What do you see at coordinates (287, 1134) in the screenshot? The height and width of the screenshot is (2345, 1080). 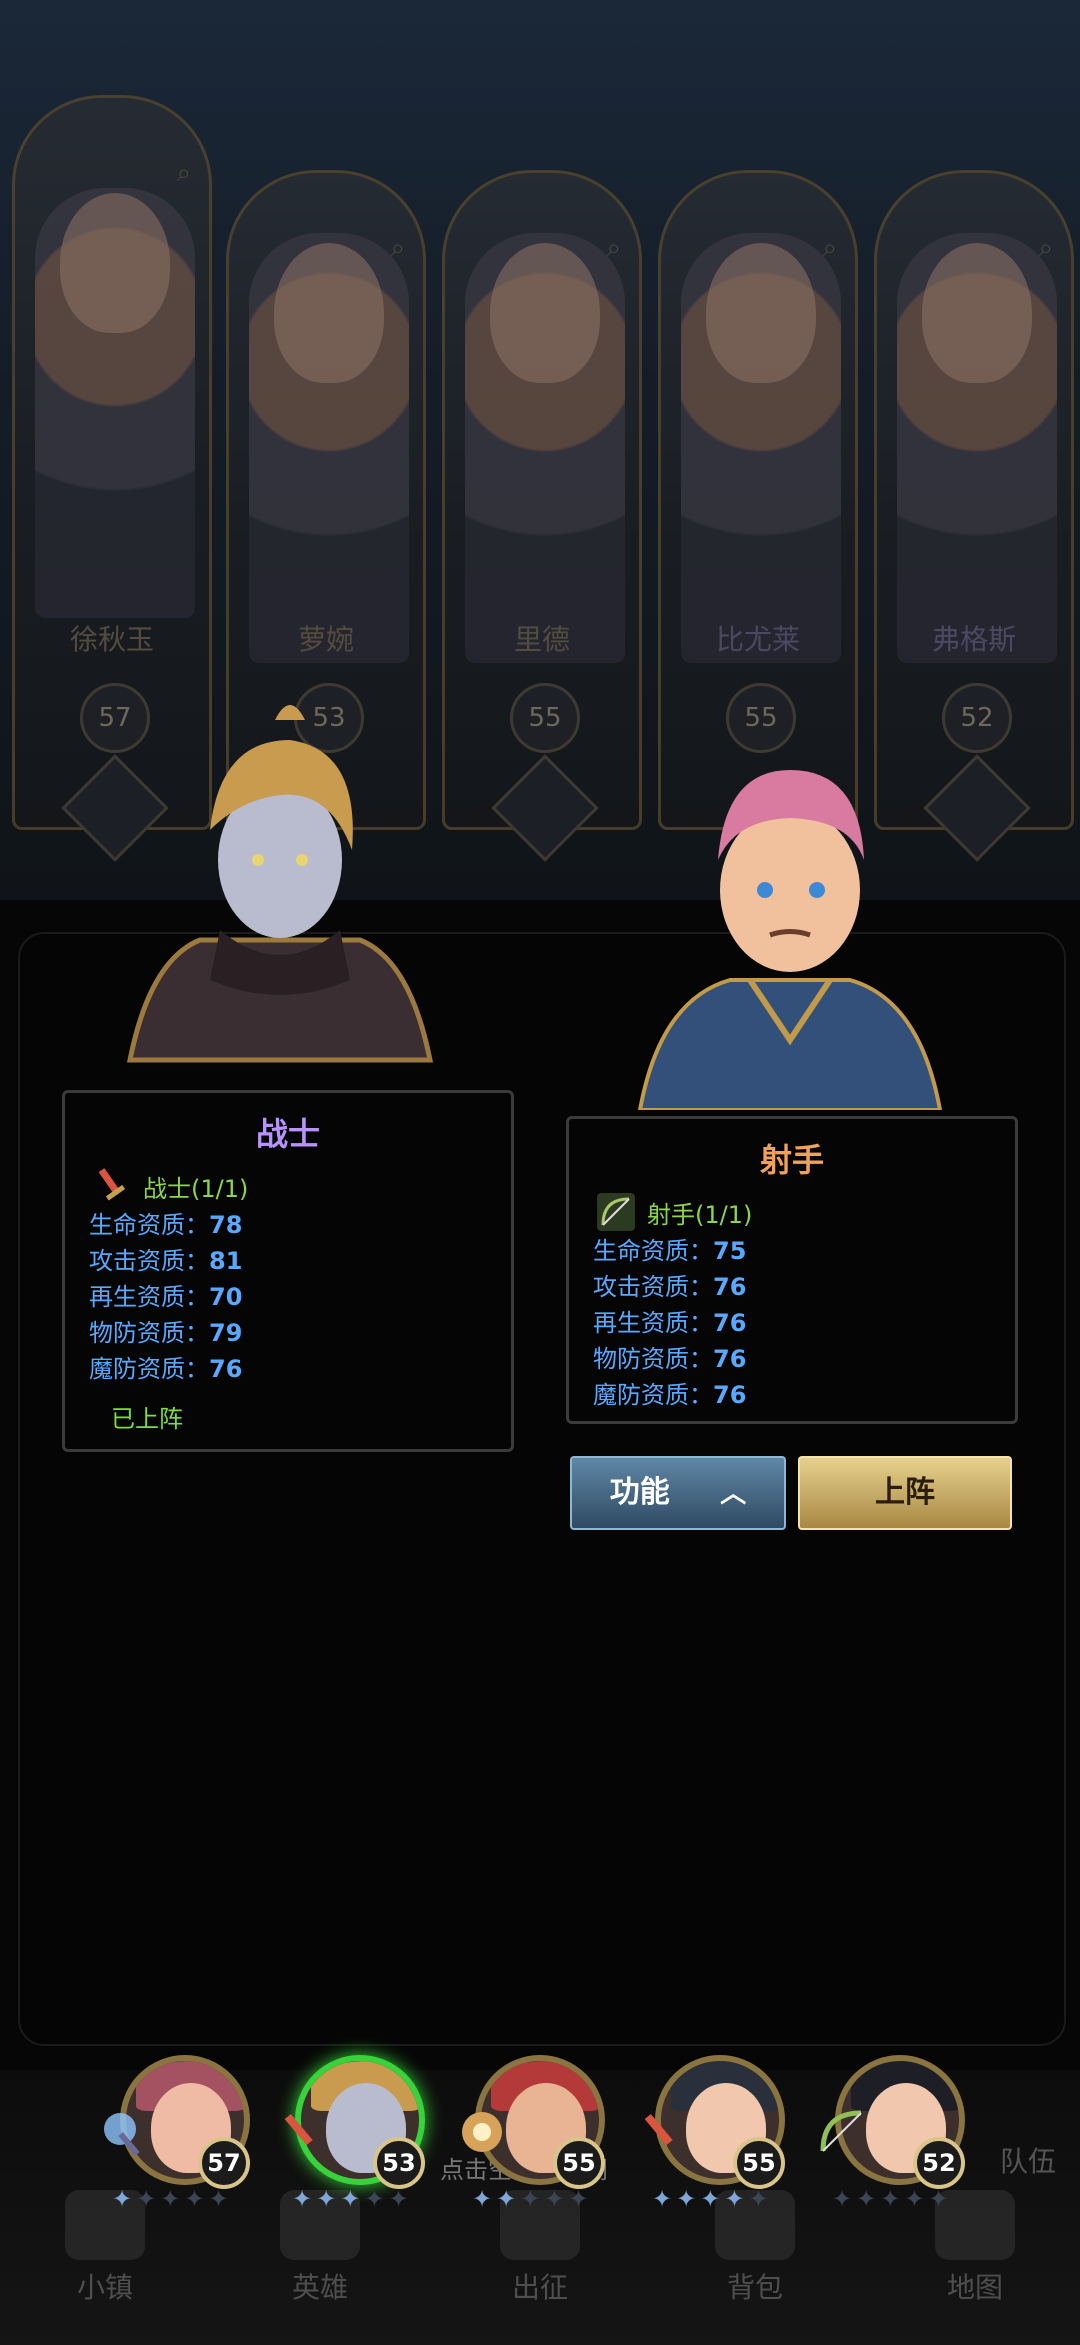 I see `class-title: 战士` at bounding box center [287, 1134].